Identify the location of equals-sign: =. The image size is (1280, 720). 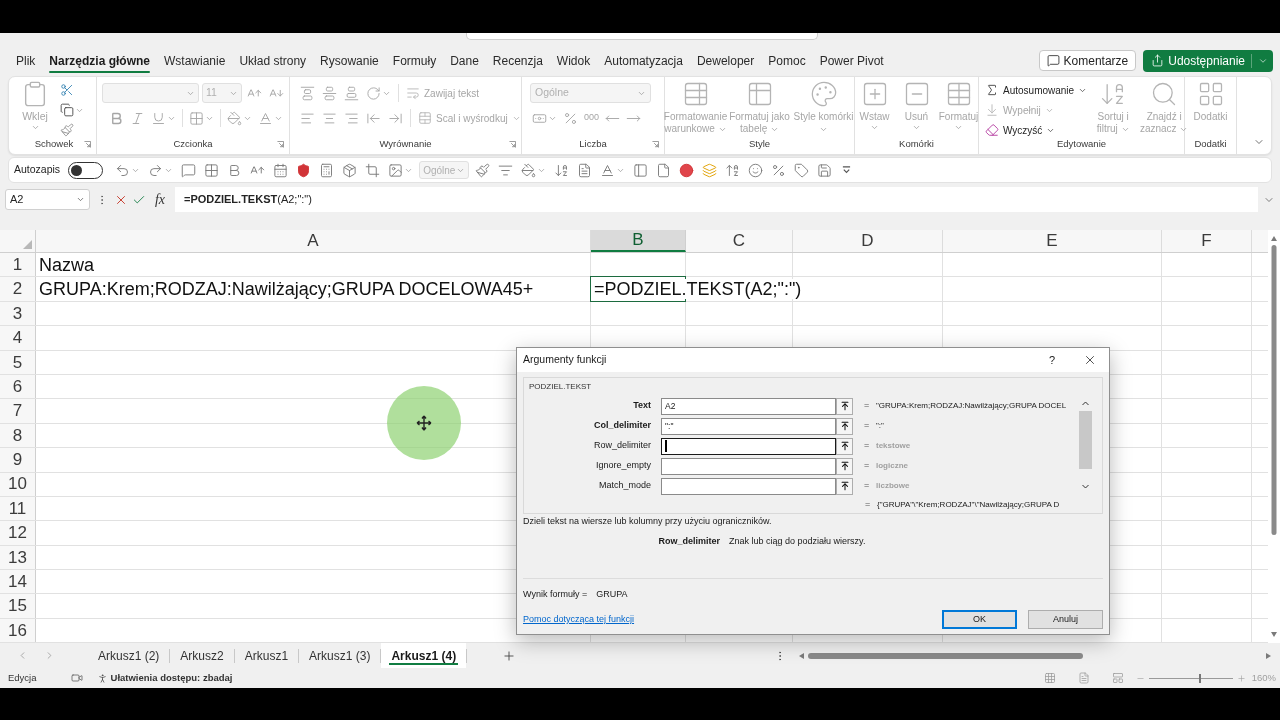
(867, 446).